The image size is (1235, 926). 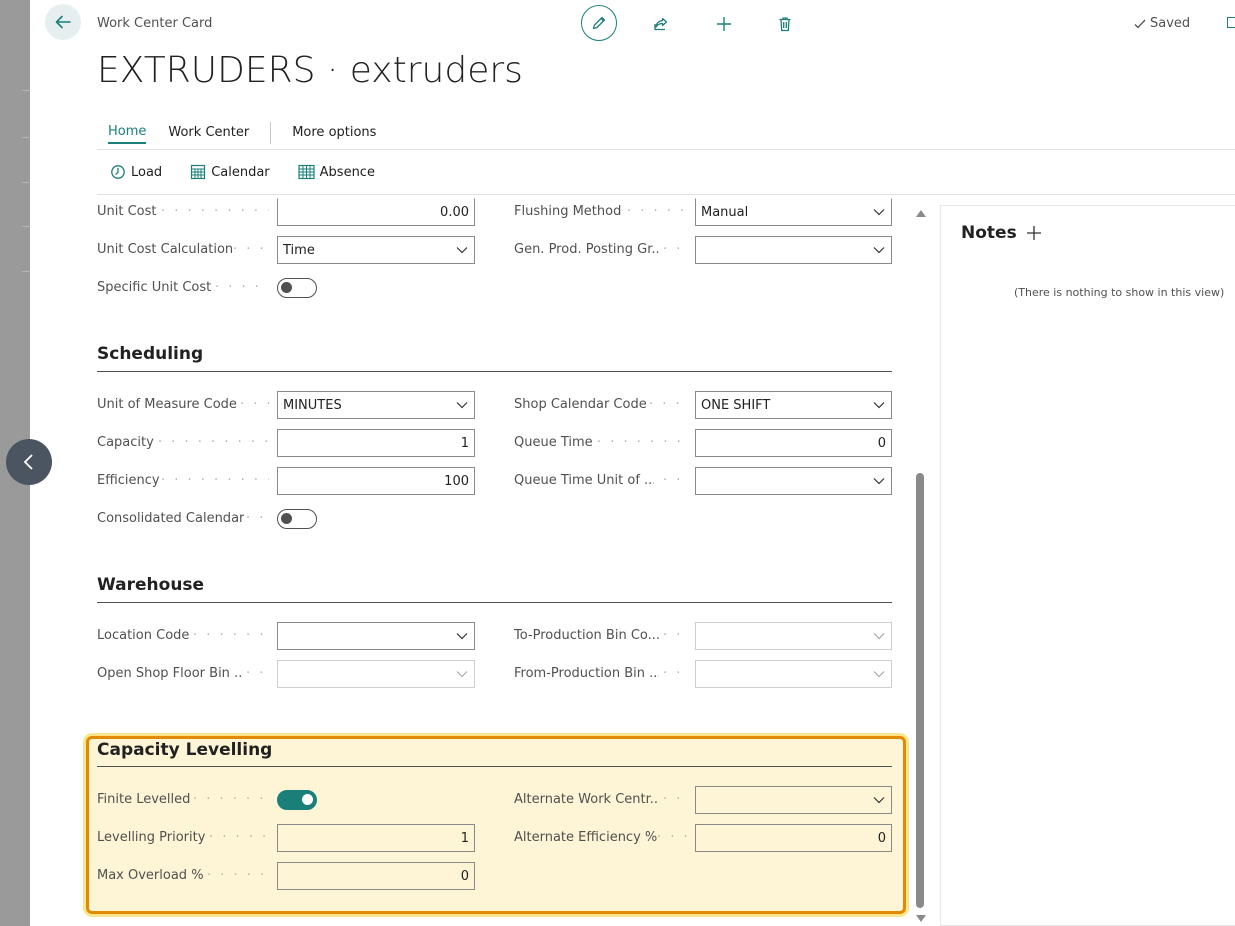 What do you see at coordinates (271, 133) in the screenshot?
I see `tab-divider` at bounding box center [271, 133].